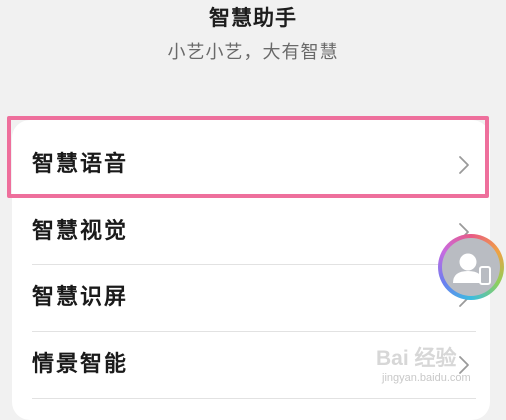 The width and height of the screenshot is (506, 420). Describe the element at coordinates (251, 232) in the screenshot. I see `menu-item-smart-vision: 智慧视觉` at that location.